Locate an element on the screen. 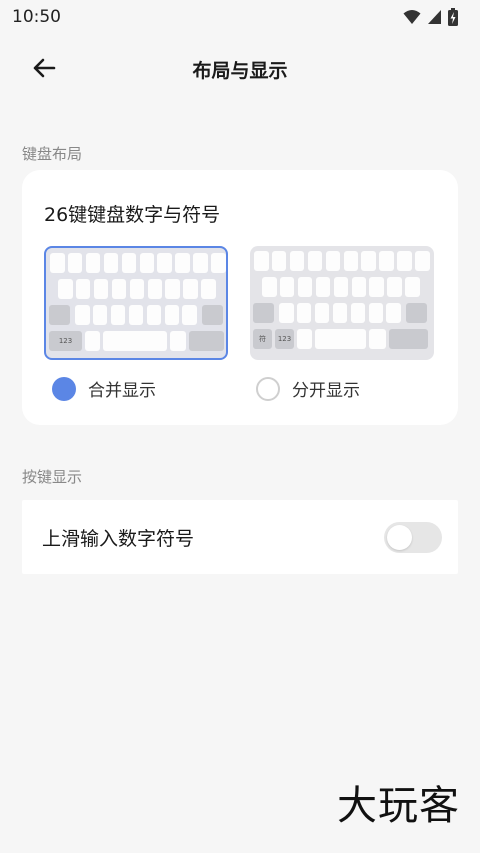  app-bar: 布局与显示 is located at coordinates (240, 70).